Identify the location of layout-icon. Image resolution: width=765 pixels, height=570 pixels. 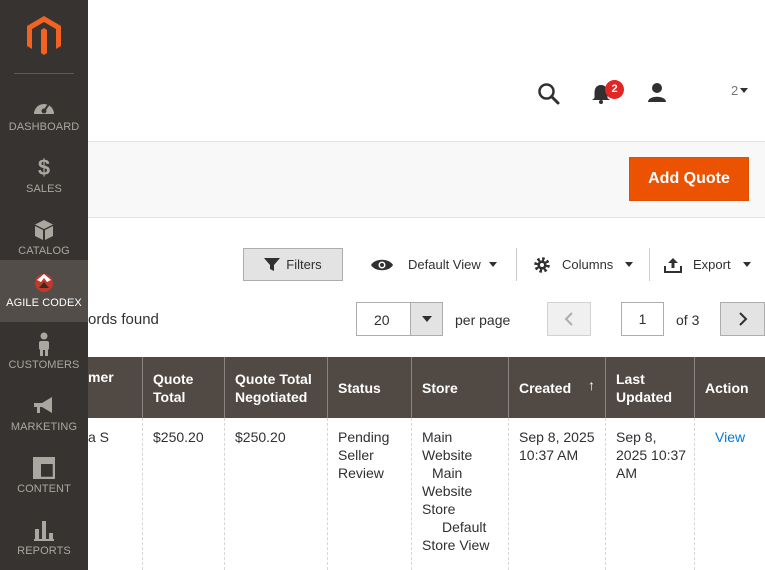
(44, 468).